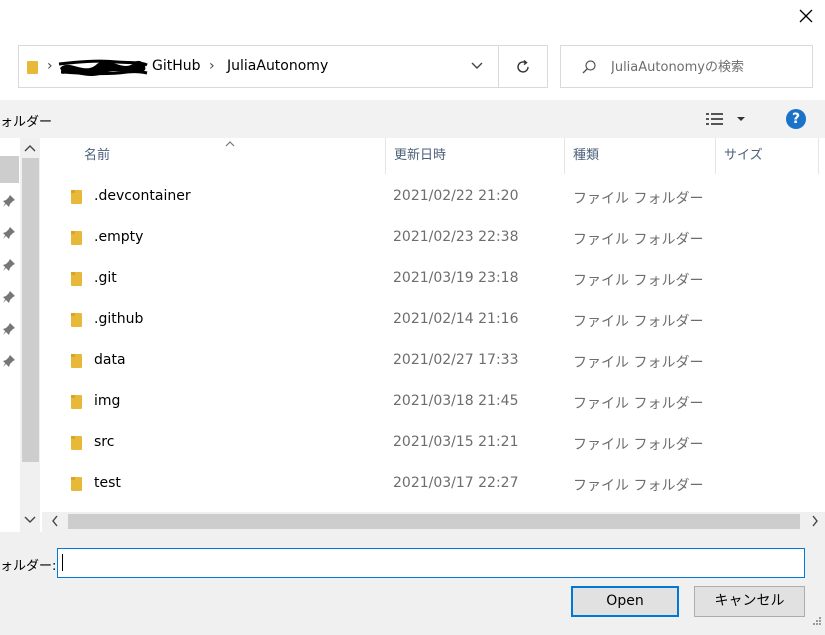 The image size is (825, 635). What do you see at coordinates (103, 69) in the screenshot?
I see `redacted-path-segment` at bounding box center [103, 69].